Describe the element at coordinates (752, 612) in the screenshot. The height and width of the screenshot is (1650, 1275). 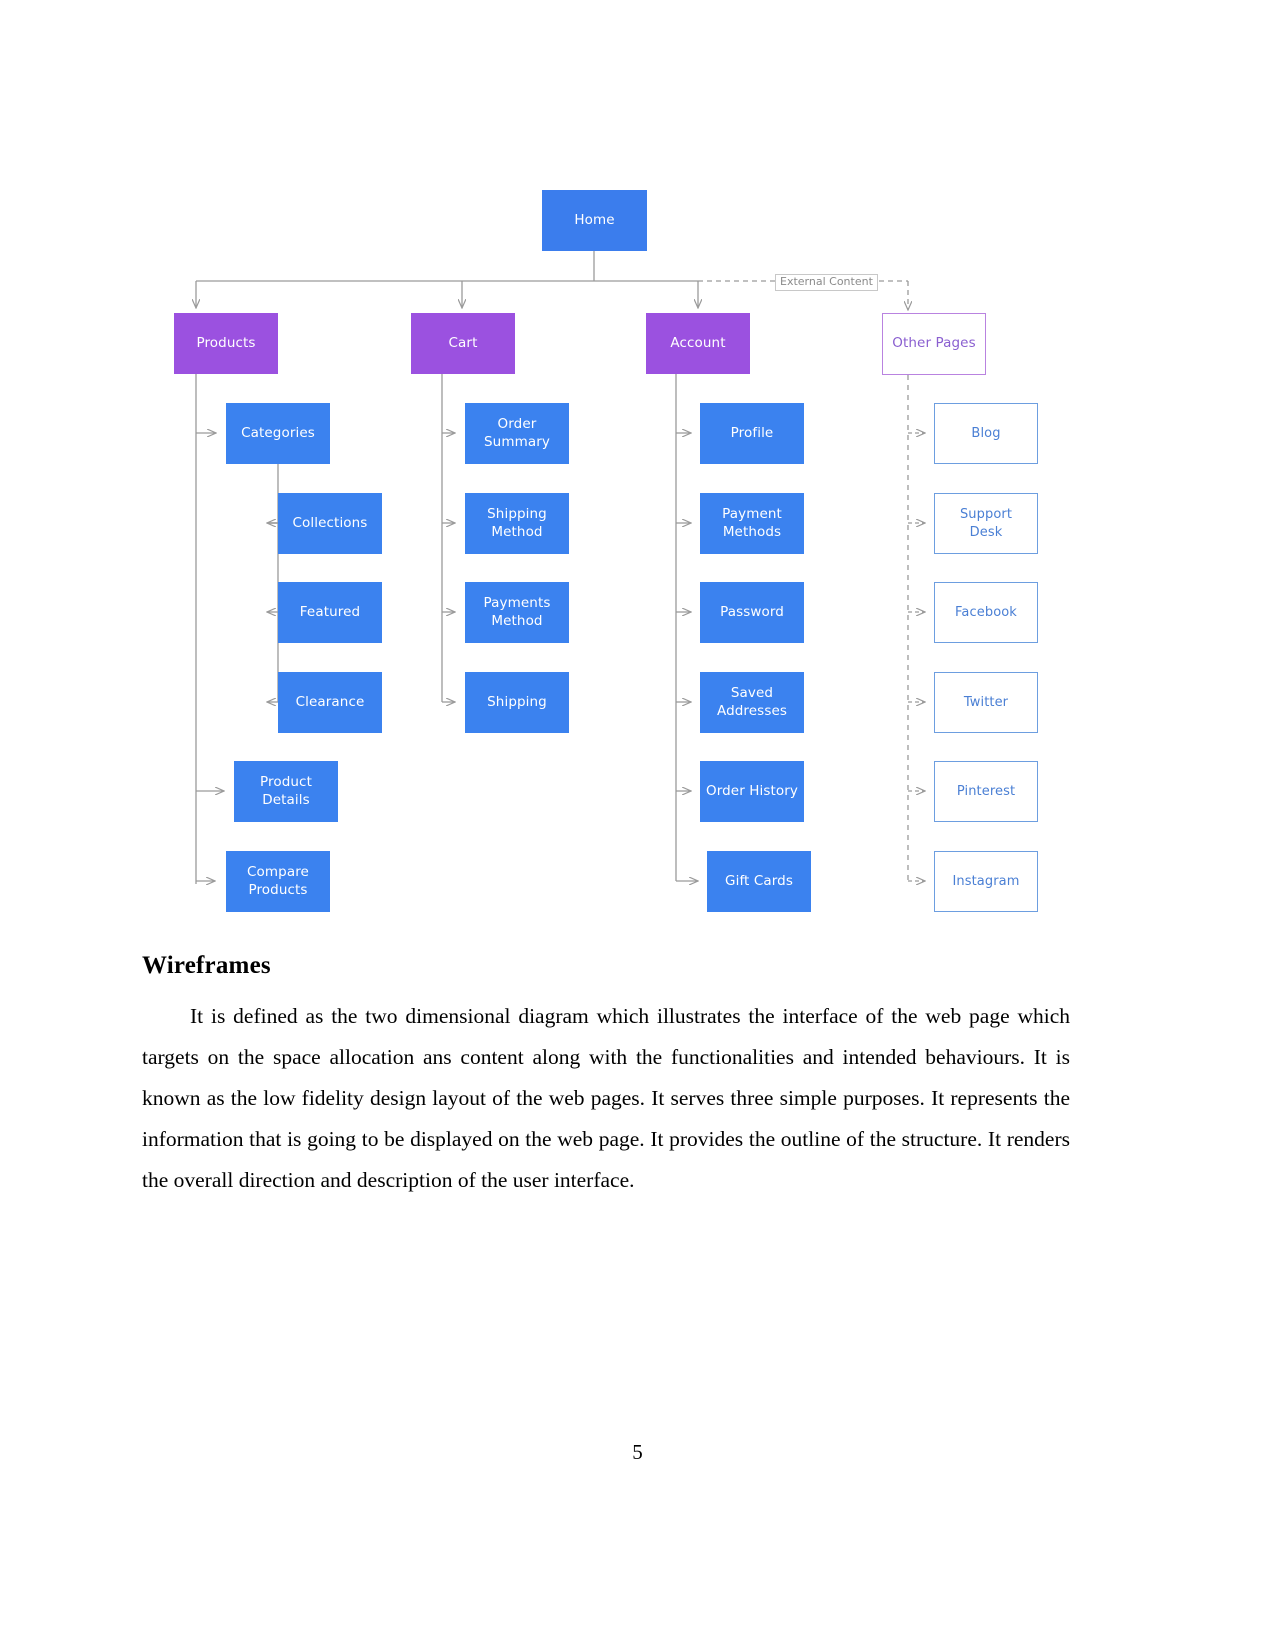
I see `node-password: Password` at that location.